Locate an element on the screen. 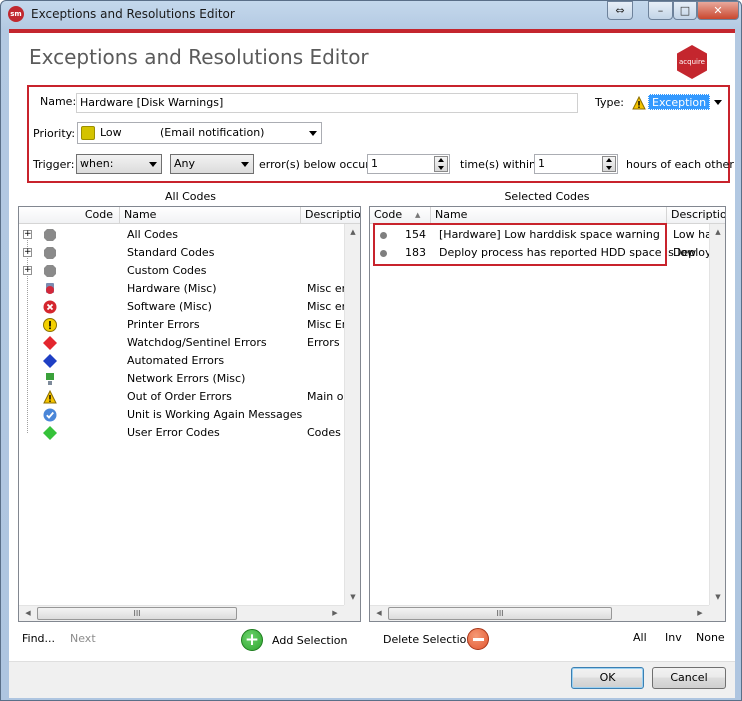  page-title: Exceptions and Resolutions Editor is located at coordinates (199, 57).